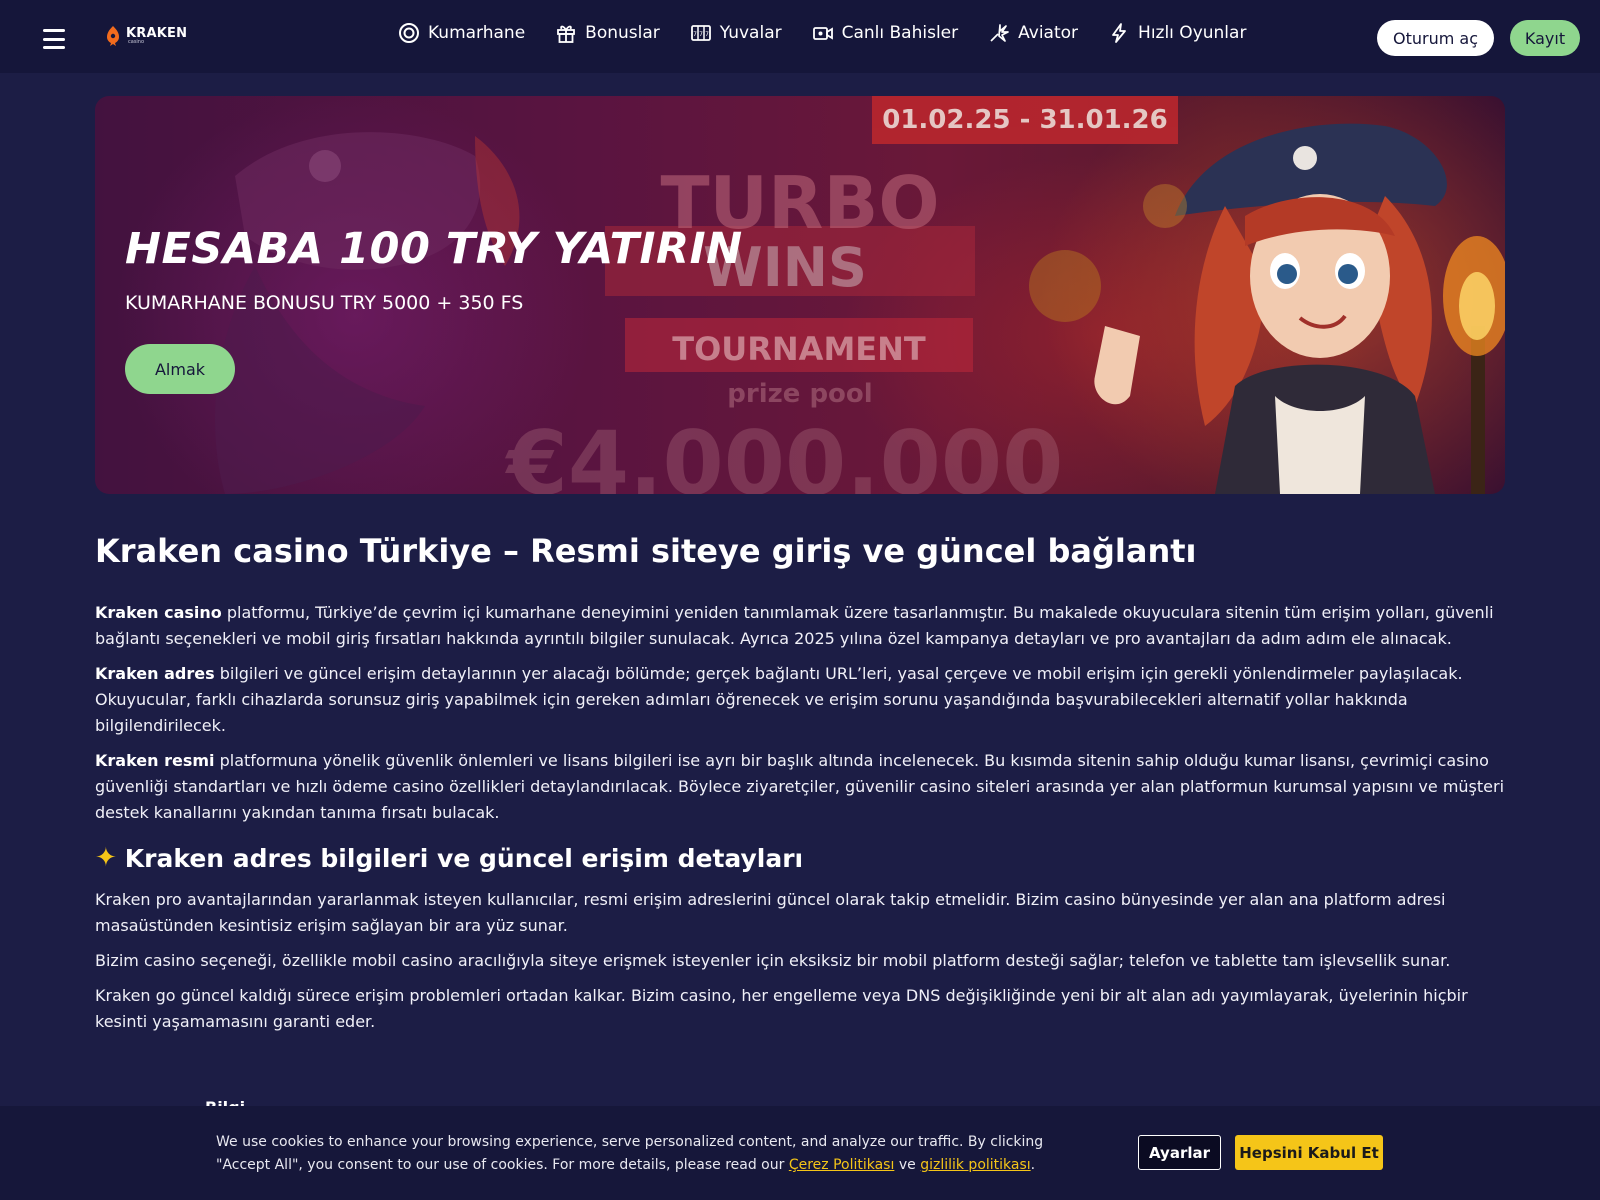  I want to click on nav-label: Aviator, so click(1048, 33).